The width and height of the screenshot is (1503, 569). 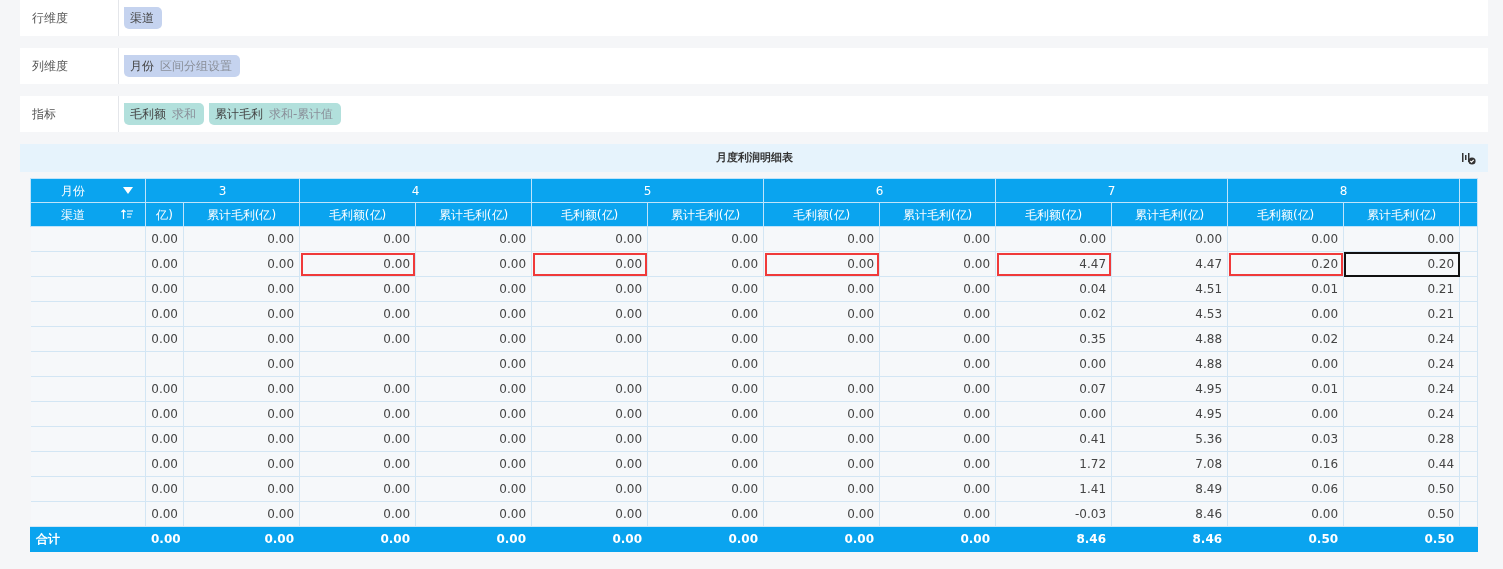 I want to click on field-chip: 渠道, so click(x=143, y=18).